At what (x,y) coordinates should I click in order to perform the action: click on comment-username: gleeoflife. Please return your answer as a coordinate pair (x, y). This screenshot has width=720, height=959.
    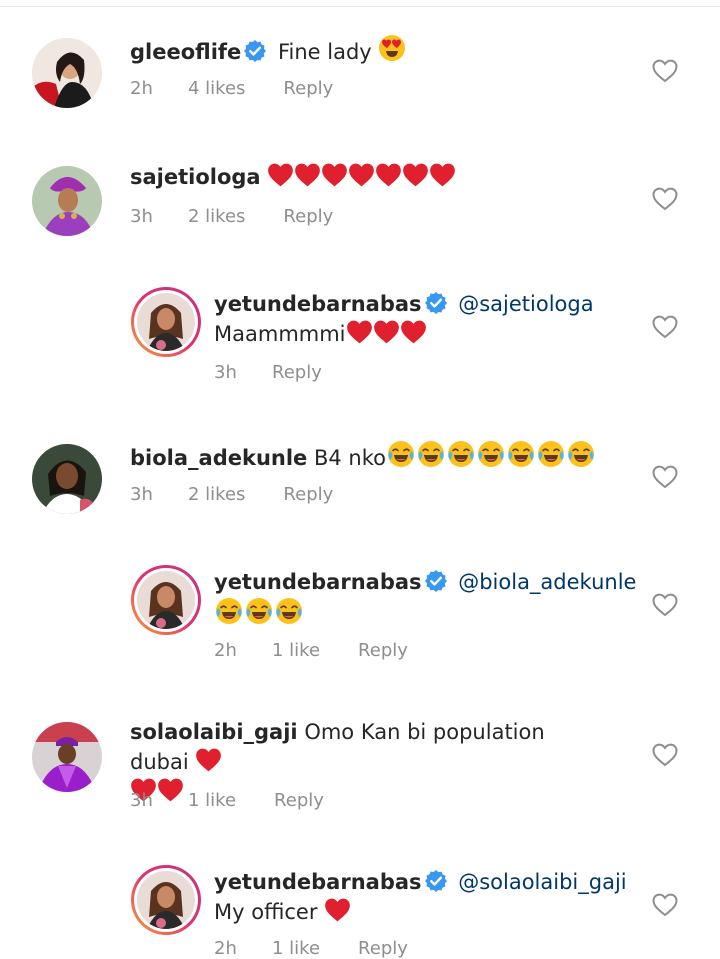
    Looking at the image, I should click on (185, 52).